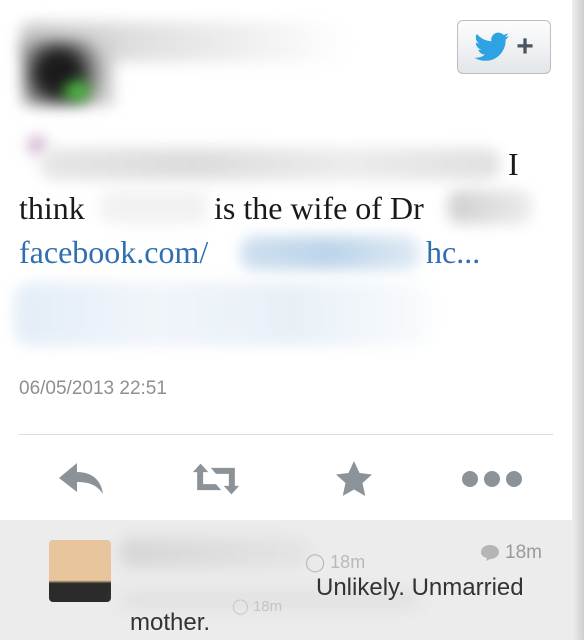  What do you see at coordinates (93, 388) in the screenshot?
I see `tweet-timestamp: 06/05/2013 22:51` at bounding box center [93, 388].